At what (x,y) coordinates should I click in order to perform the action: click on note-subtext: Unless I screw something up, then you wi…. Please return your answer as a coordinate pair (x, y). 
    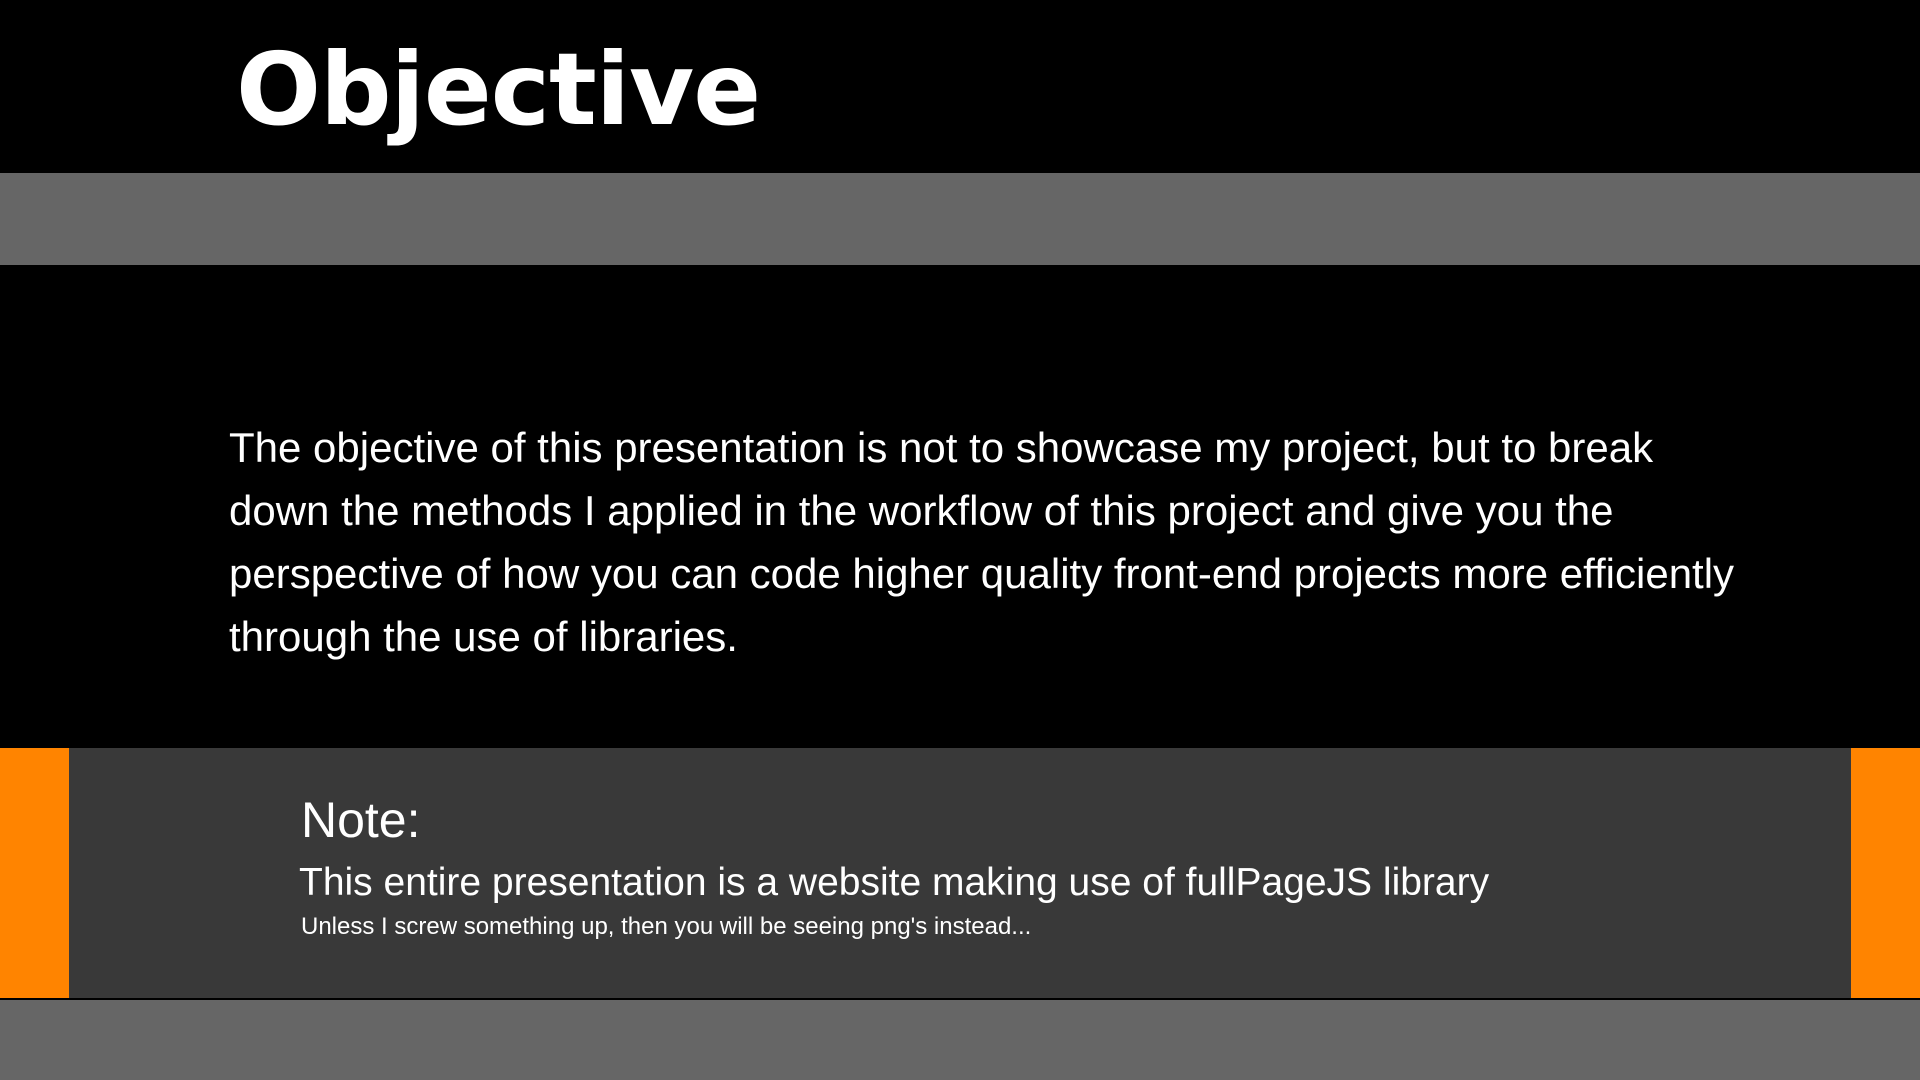
    Looking at the image, I should click on (666, 926).